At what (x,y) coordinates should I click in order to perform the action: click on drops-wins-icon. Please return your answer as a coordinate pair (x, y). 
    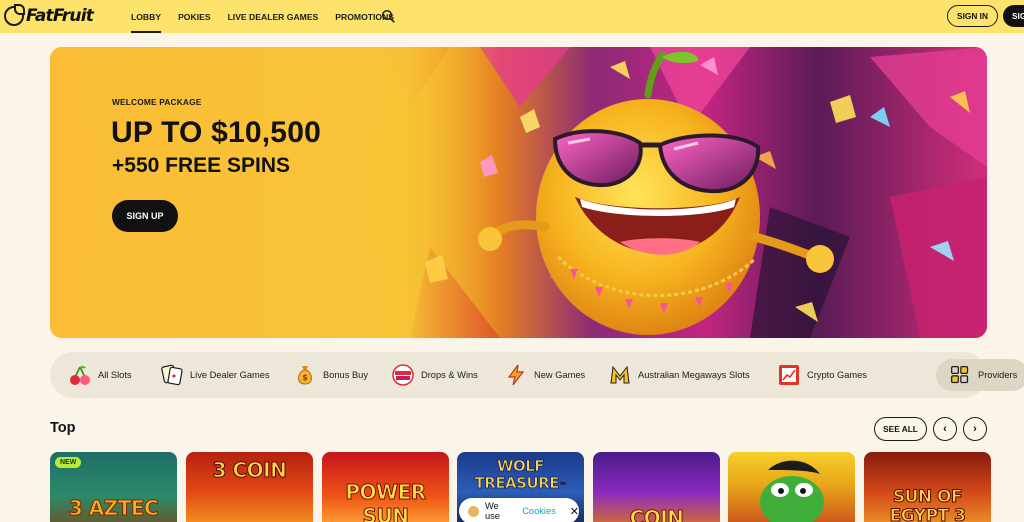
    Looking at the image, I should click on (403, 375).